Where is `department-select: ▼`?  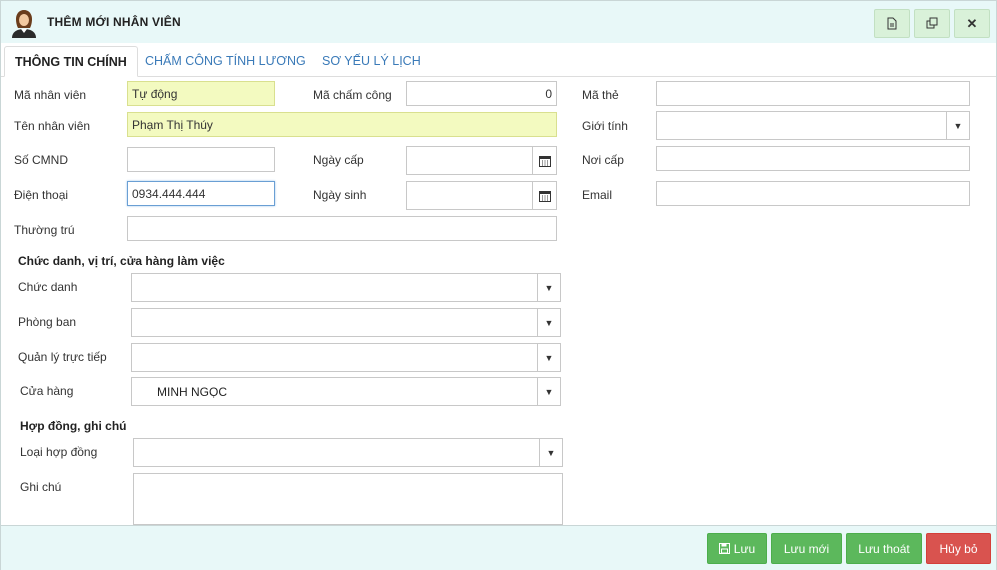
department-select: ▼ is located at coordinates (346, 322).